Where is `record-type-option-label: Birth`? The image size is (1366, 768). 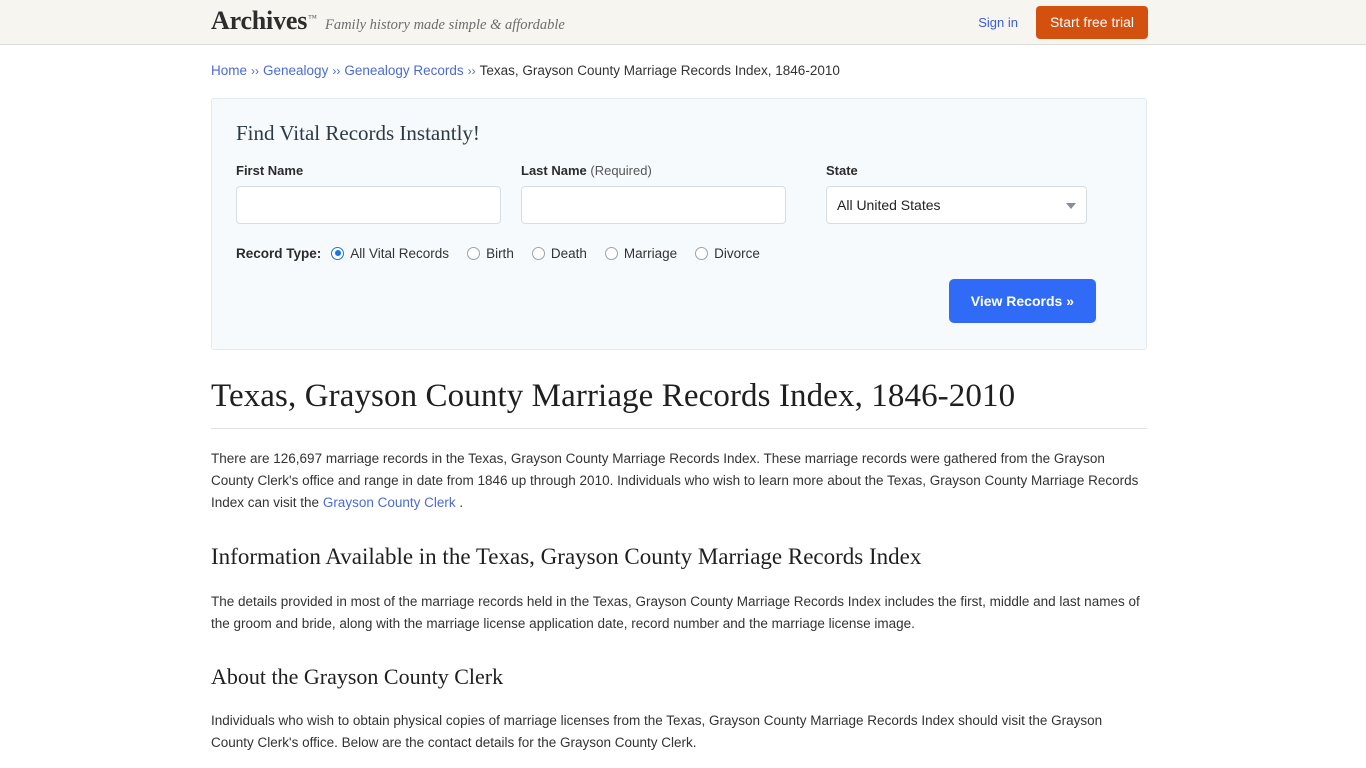 record-type-option-label: Birth is located at coordinates (500, 253).